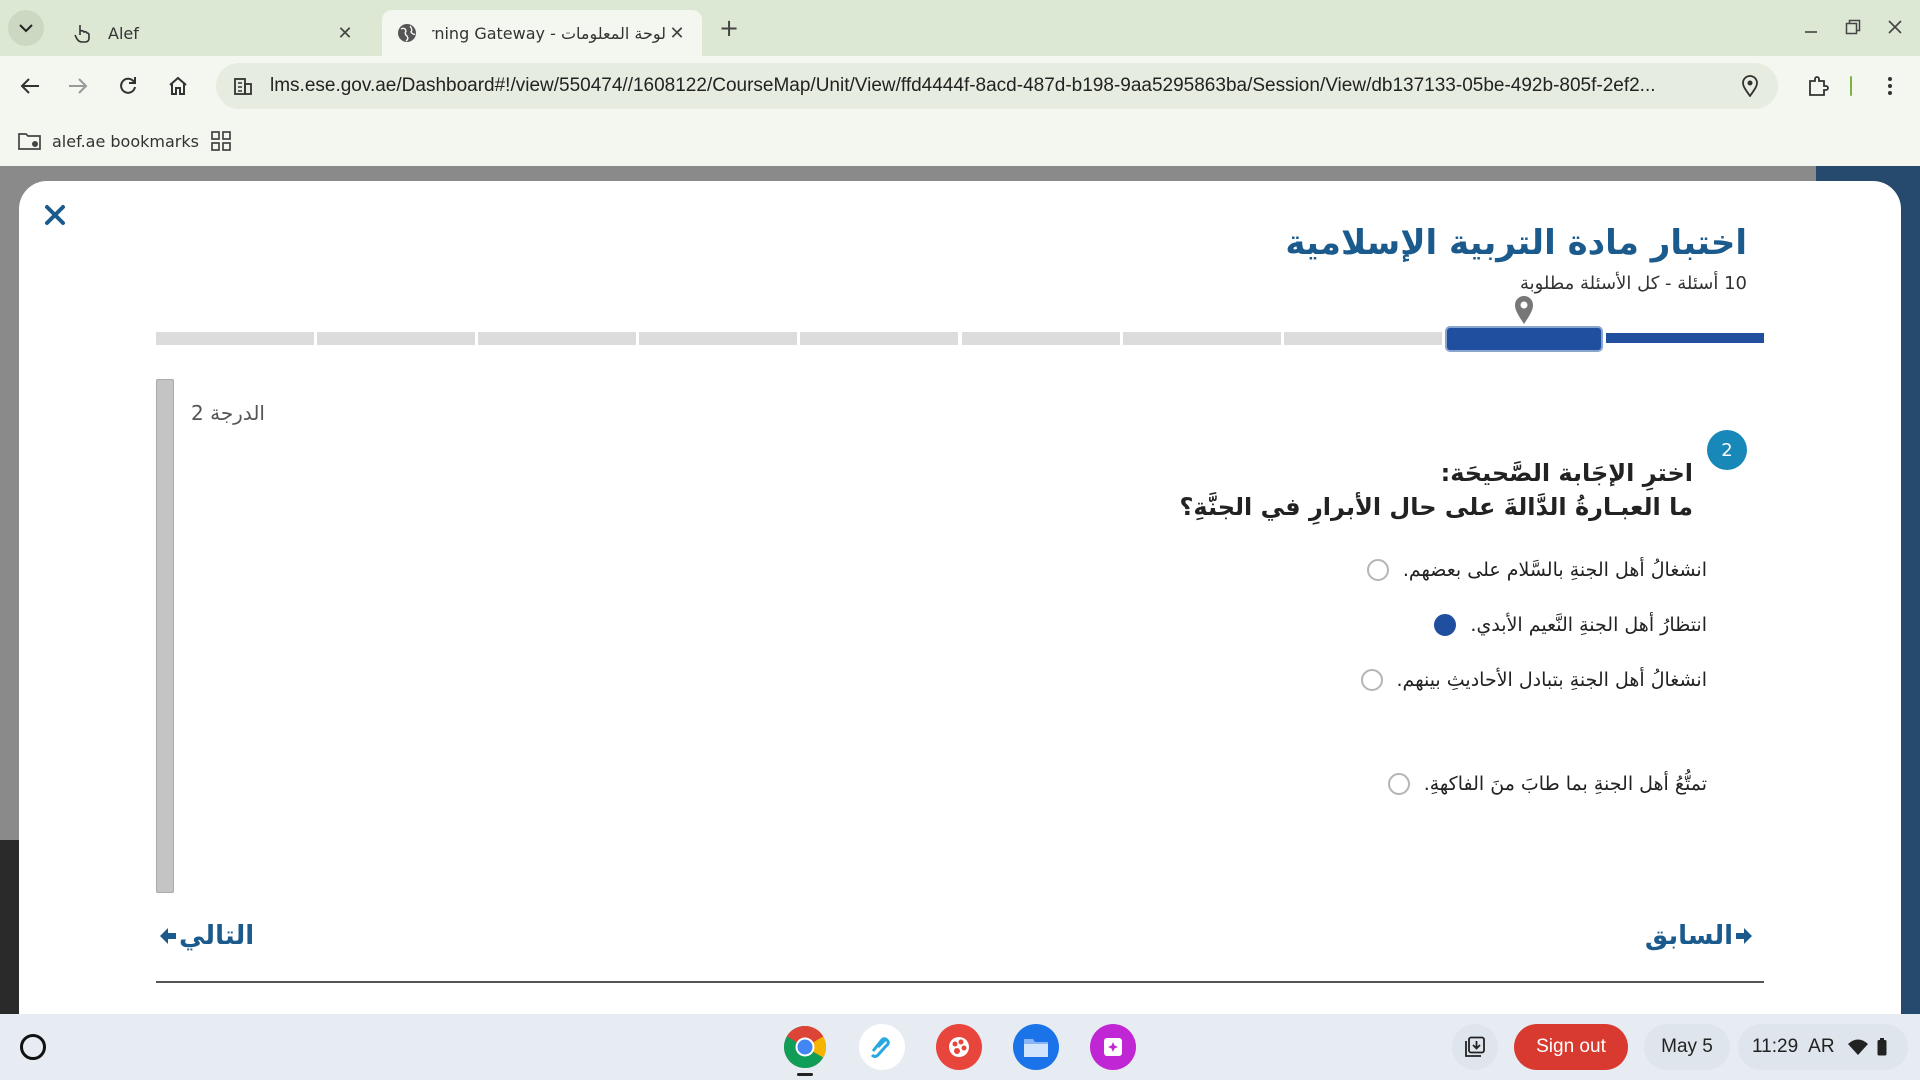 Image resolution: width=1920 pixels, height=1080 pixels. I want to click on status-tray: 11:29 AR, so click(1823, 1047).